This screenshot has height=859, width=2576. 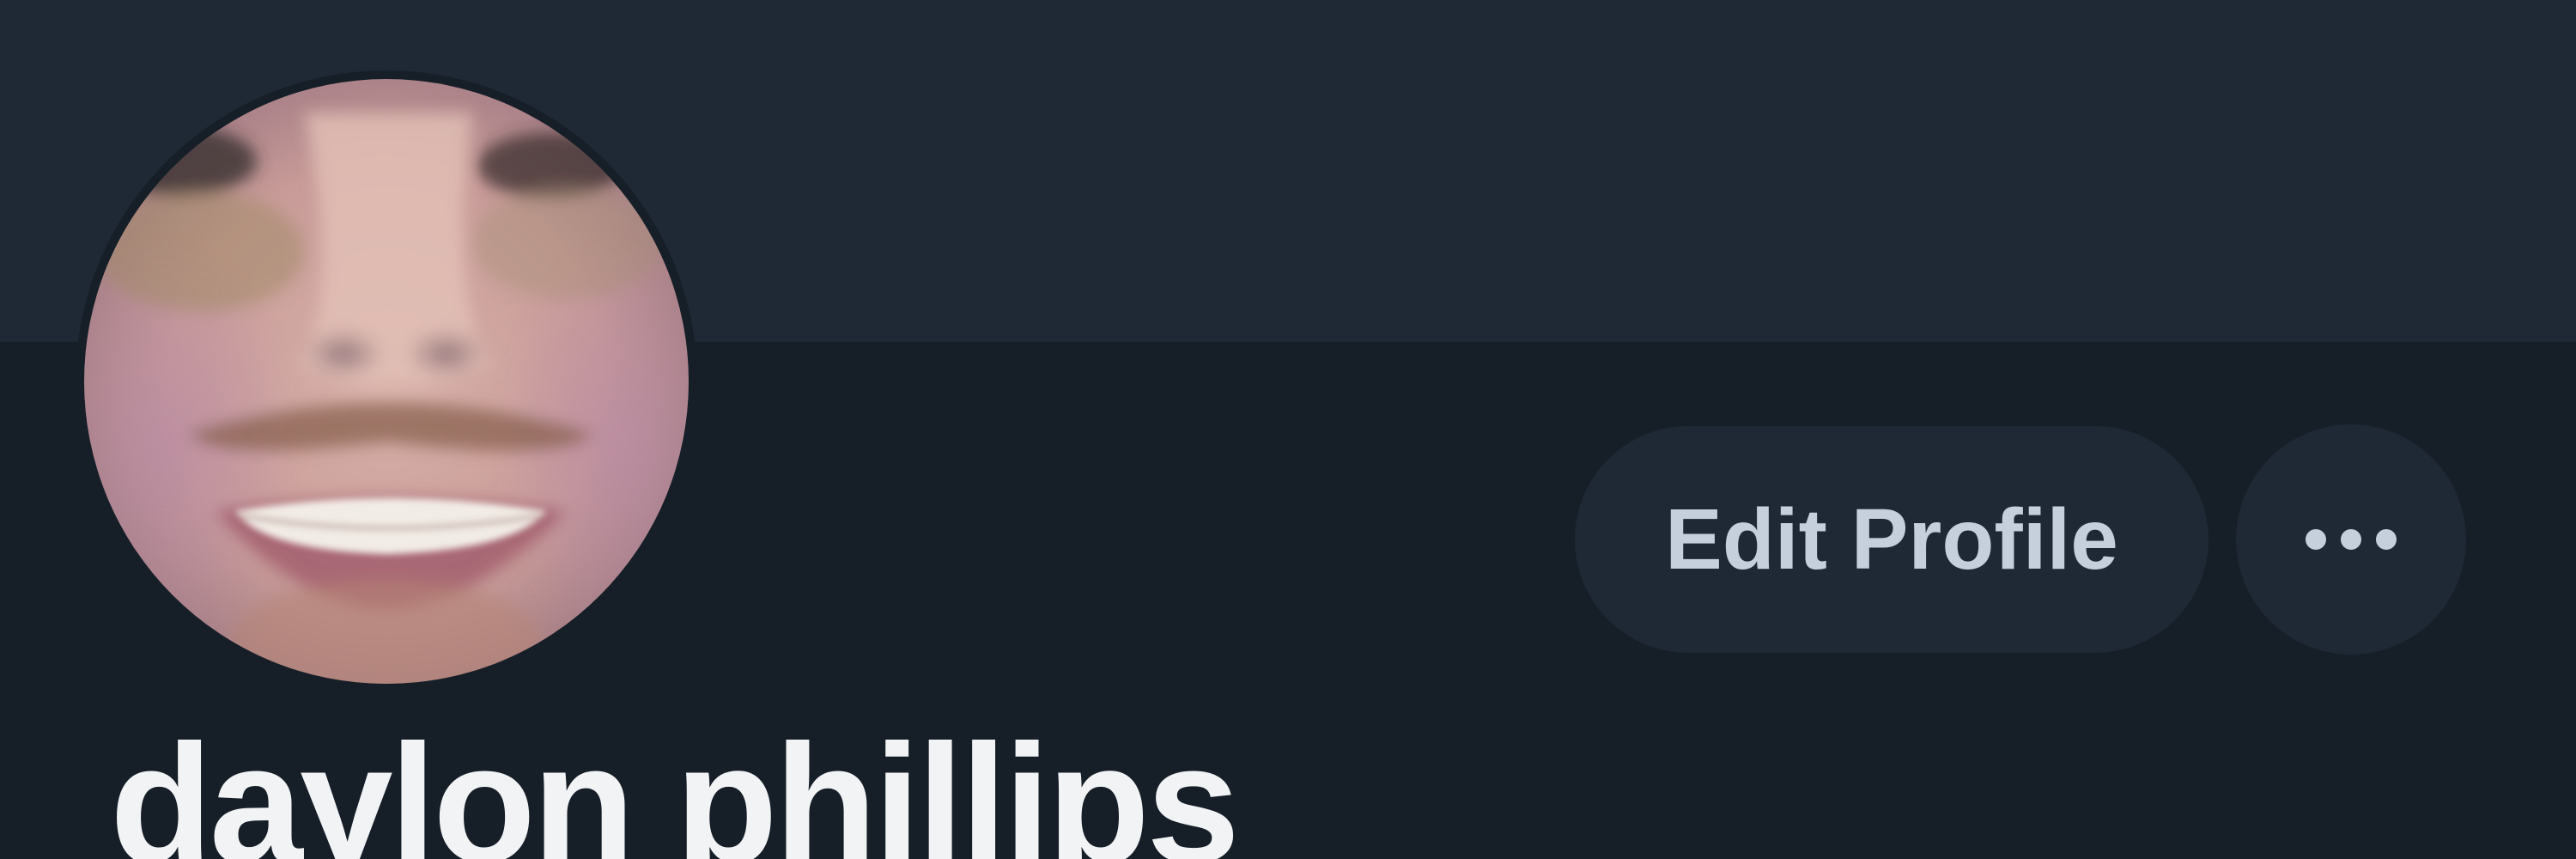 I want to click on display-name: daylon phillips, so click(x=675, y=784).